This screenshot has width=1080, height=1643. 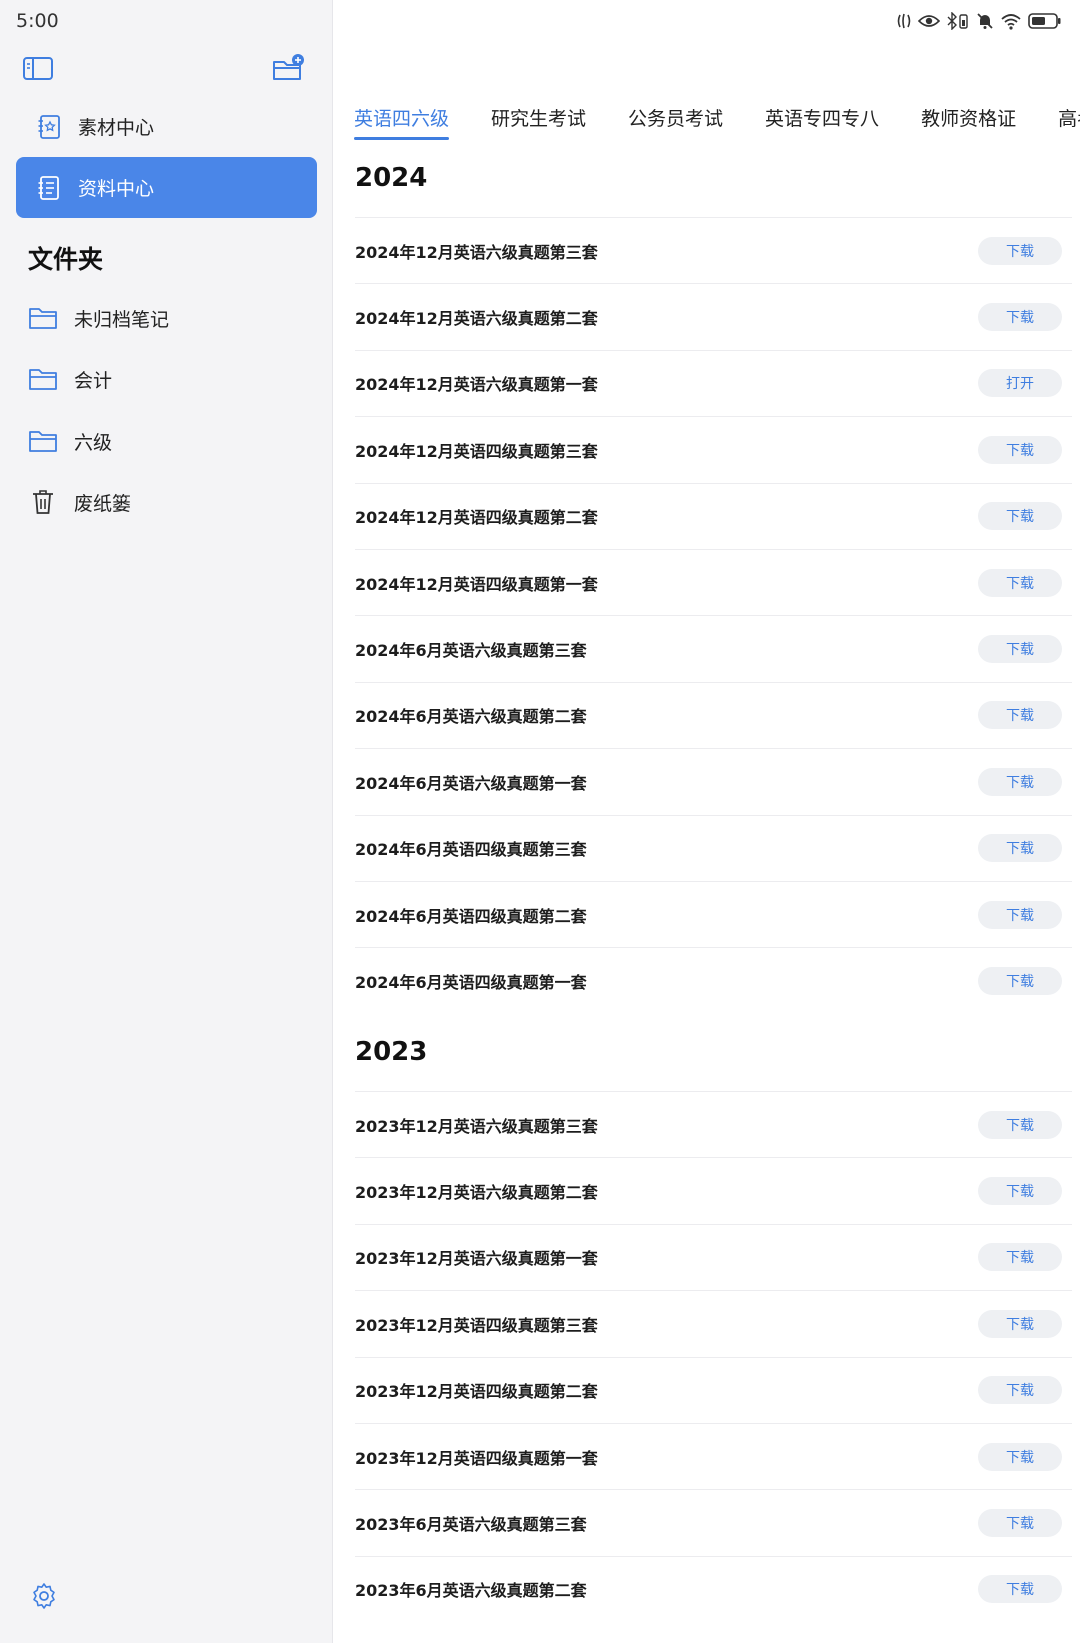 I want to click on item-title: 2024年6月英语六级真题第二套, so click(x=471, y=717).